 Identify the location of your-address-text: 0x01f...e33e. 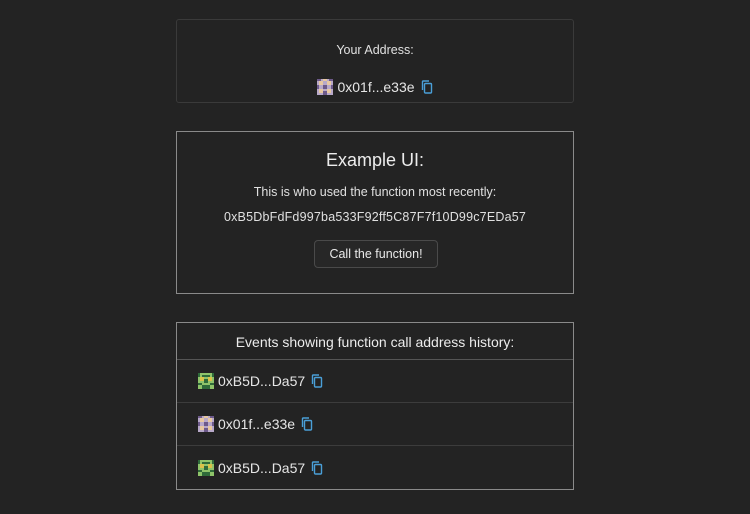
(376, 87).